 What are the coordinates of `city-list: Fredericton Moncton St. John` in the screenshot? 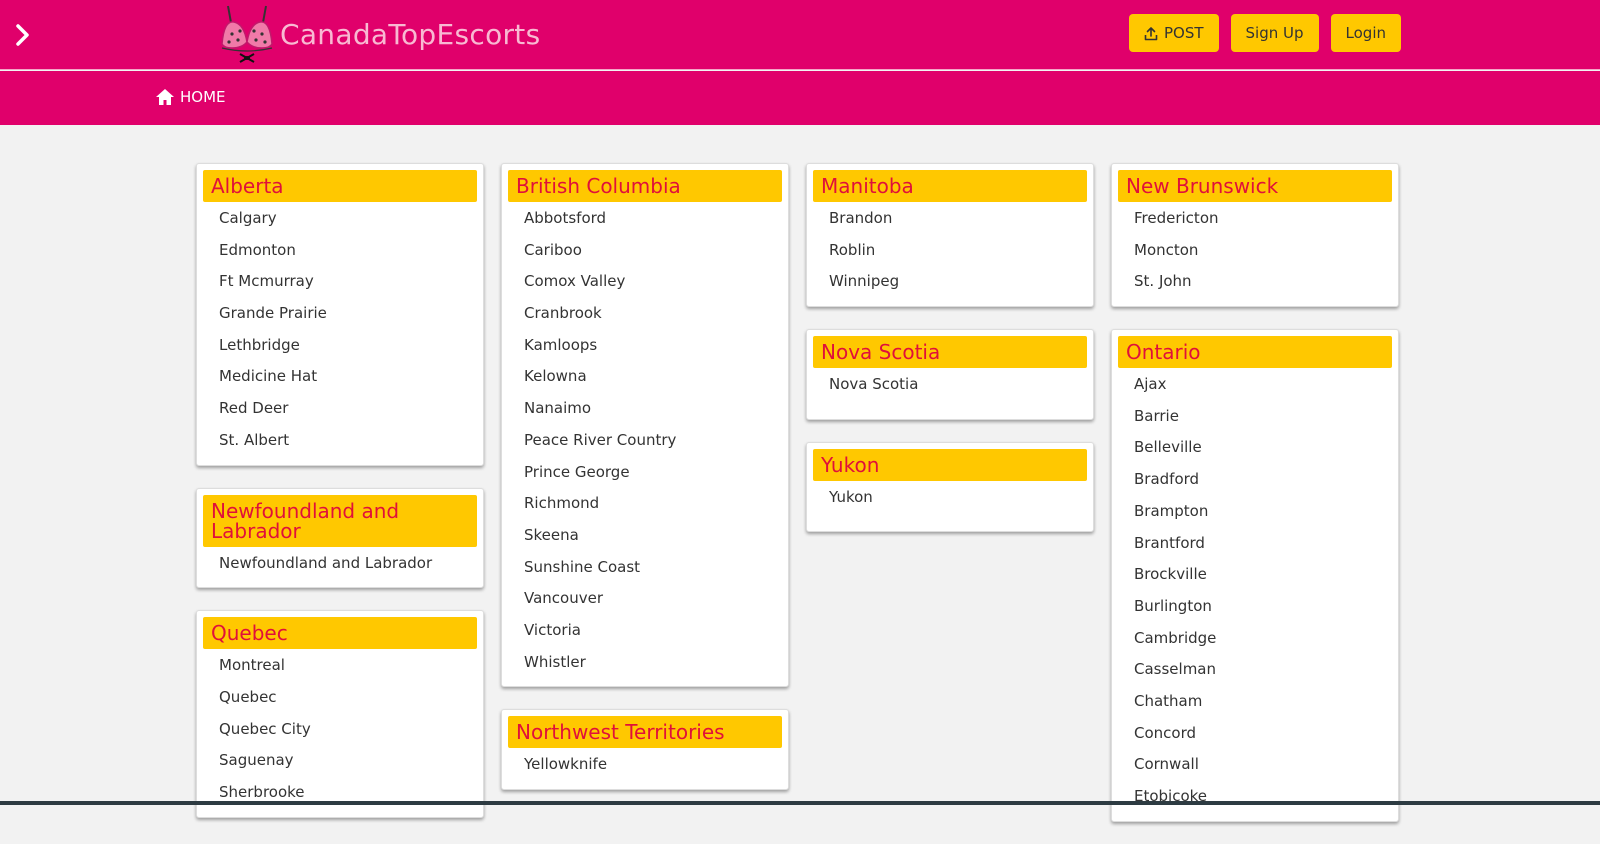 It's located at (1255, 250).